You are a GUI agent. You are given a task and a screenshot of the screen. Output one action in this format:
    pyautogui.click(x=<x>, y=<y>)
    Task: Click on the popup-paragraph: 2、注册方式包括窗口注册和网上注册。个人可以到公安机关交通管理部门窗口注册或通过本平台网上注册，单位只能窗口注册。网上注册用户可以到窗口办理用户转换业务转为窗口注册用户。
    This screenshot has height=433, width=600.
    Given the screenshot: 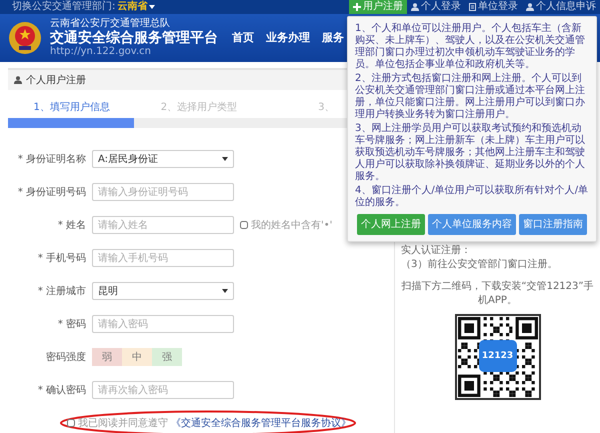 What is the action you would take?
    pyautogui.click(x=470, y=97)
    